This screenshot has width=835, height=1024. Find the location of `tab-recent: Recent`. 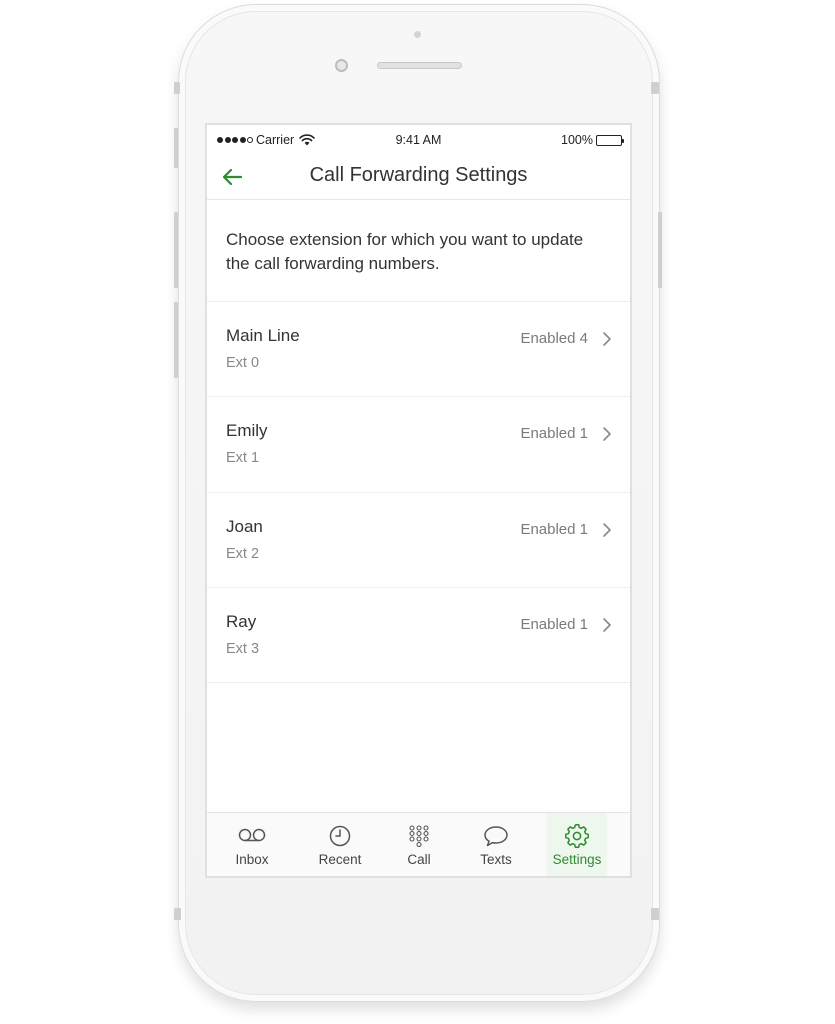

tab-recent: Recent is located at coordinates (340, 844).